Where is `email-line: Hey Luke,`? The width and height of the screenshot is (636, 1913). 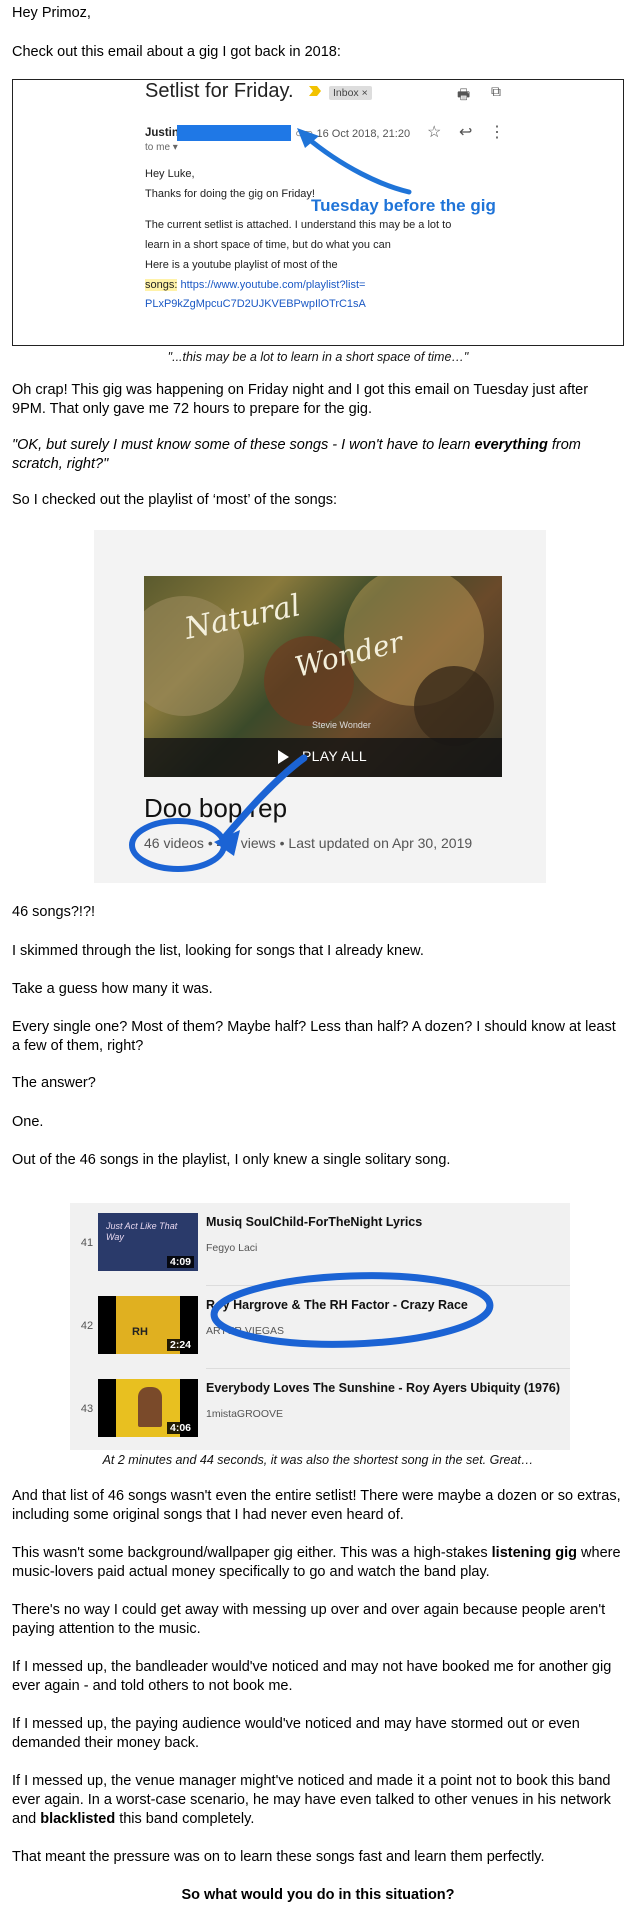
email-line: Hey Luke, is located at coordinates (170, 174).